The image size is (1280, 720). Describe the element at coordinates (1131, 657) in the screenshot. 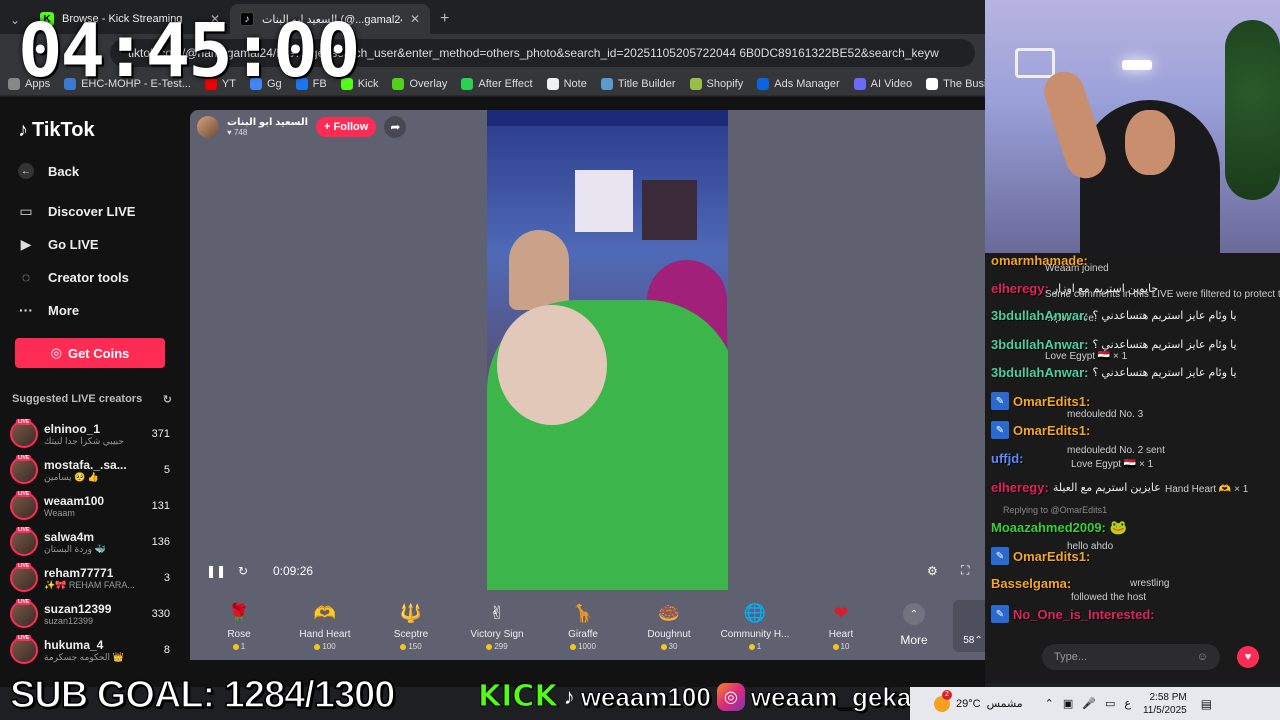

I see `chat-input: Type... ☺` at that location.